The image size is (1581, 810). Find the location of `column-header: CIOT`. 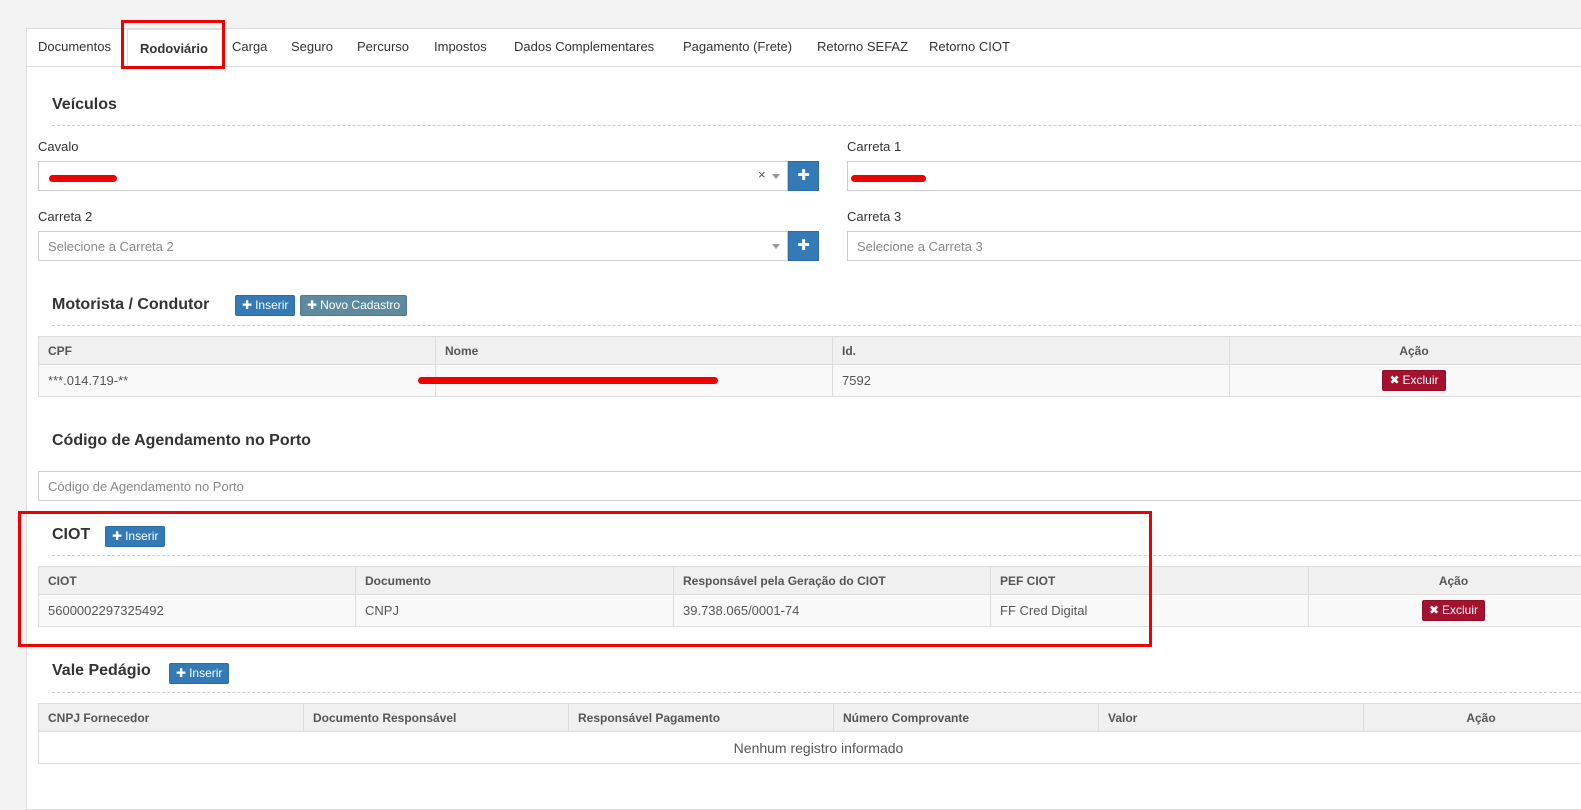

column-header: CIOT is located at coordinates (197, 581).